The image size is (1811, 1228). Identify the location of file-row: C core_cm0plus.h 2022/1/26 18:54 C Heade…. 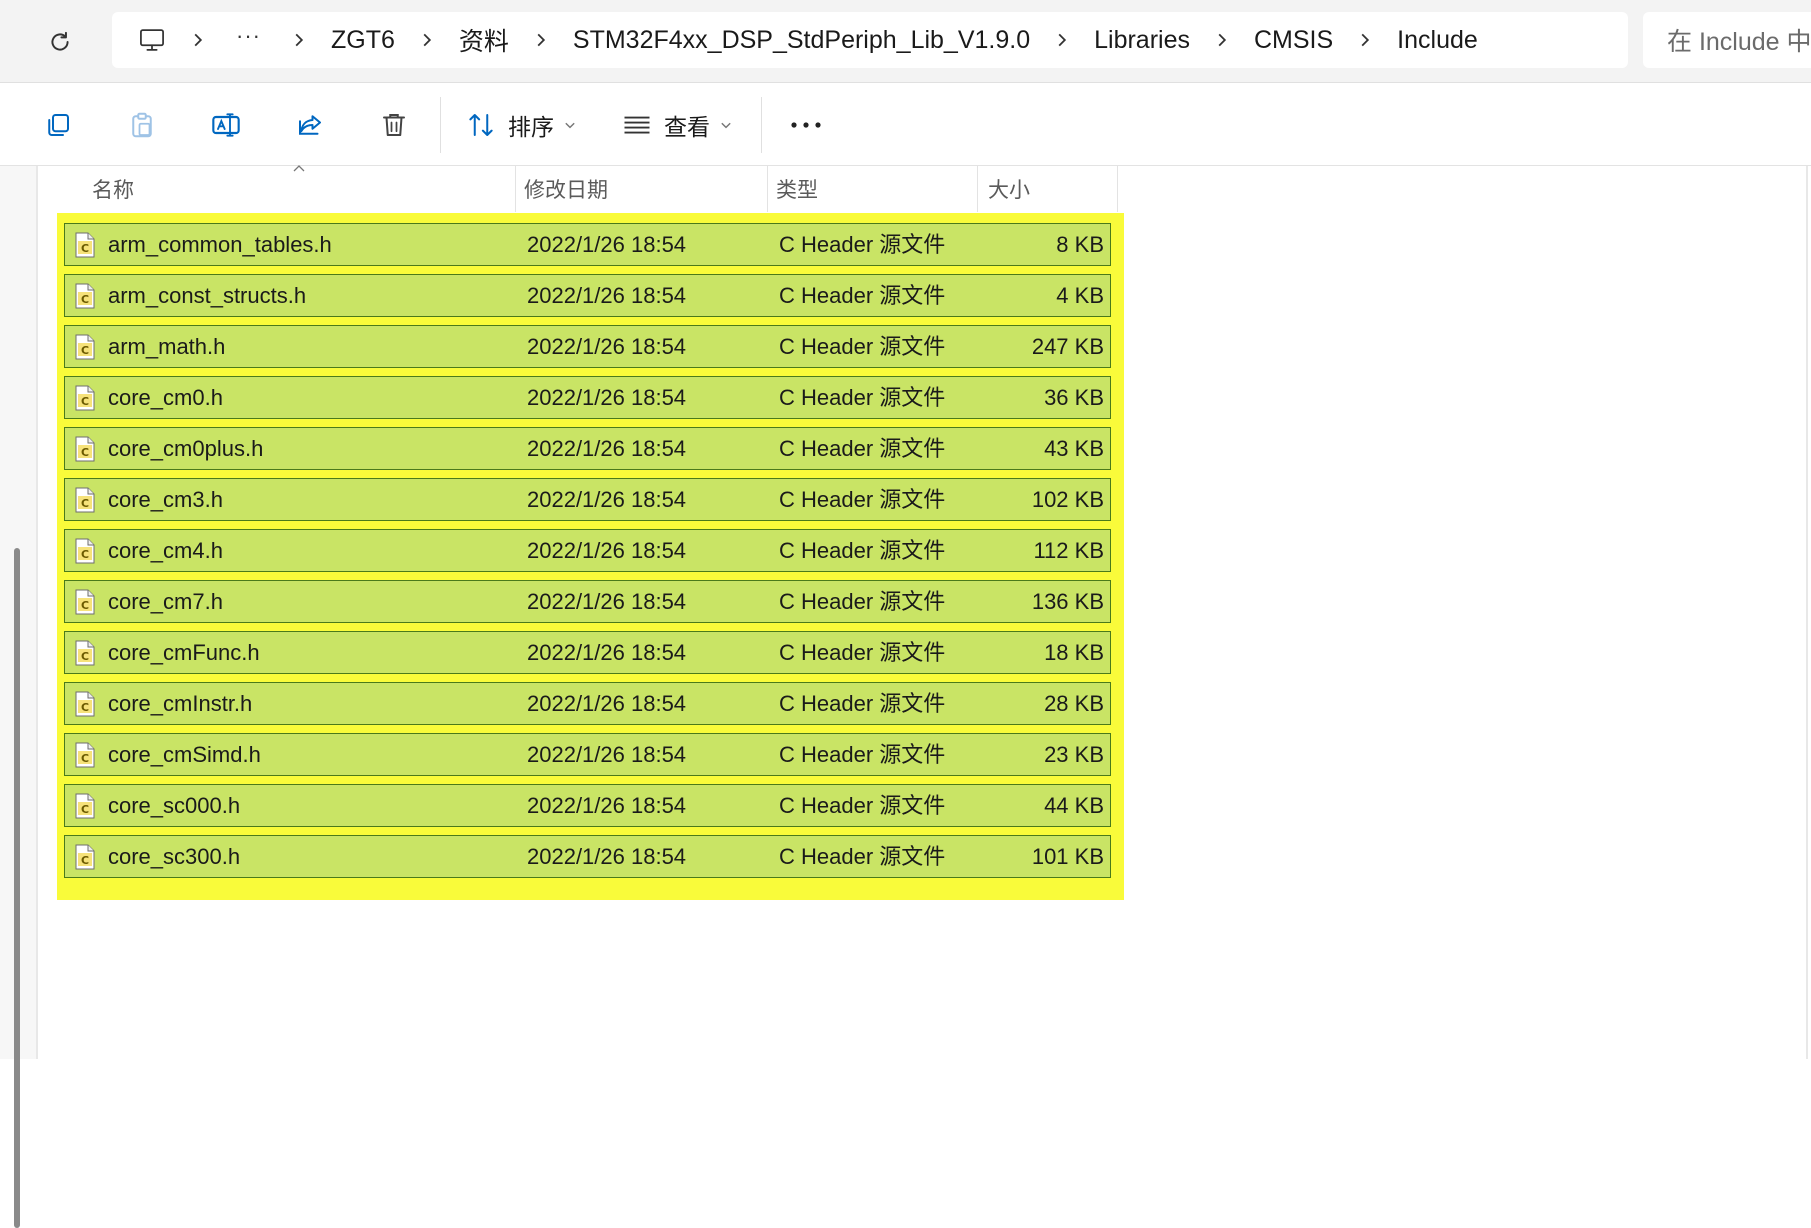
(587, 448).